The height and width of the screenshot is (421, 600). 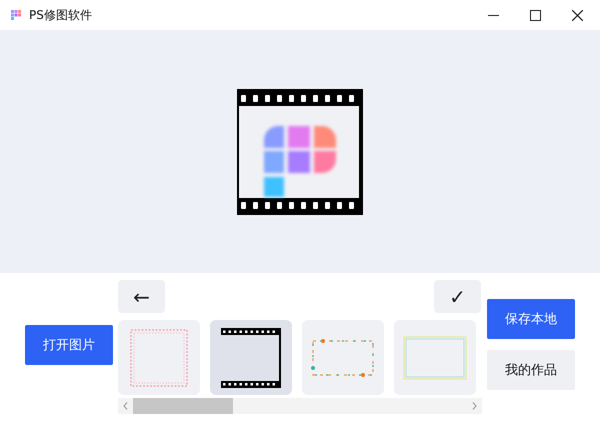 I want to click on close-icon, so click(x=577, y=15).